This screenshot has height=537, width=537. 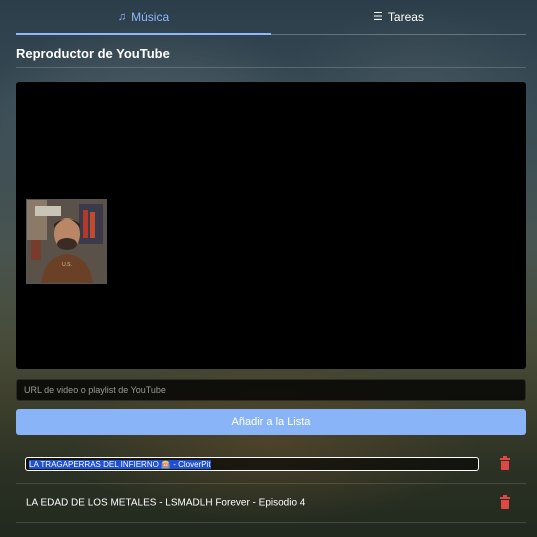 I want to click on video-thumbnail: U.S., so click(x=66, y=241).